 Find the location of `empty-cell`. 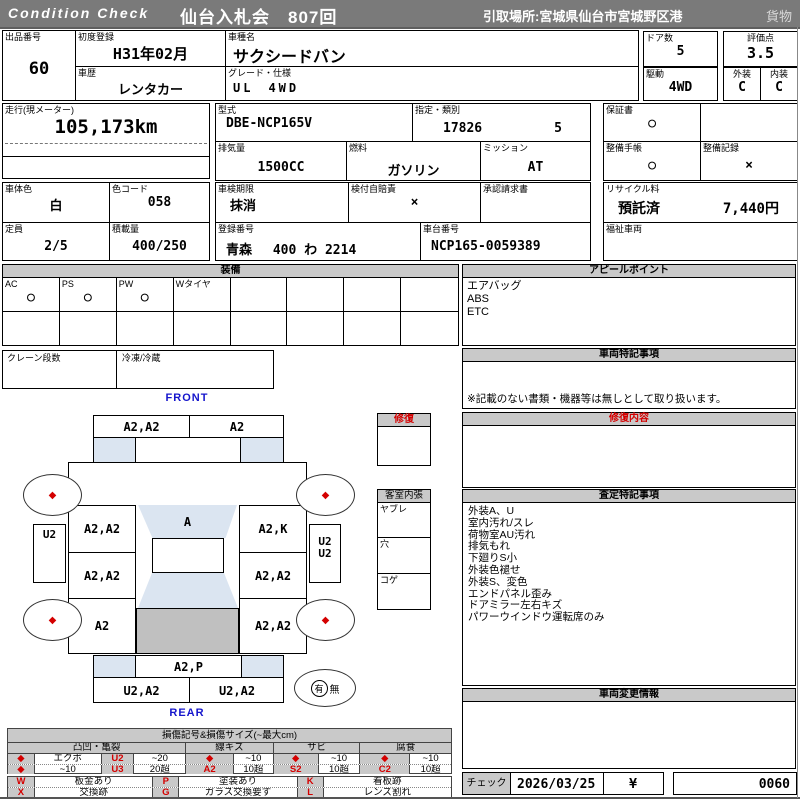

empty-cell is located at coordinates (749, 122).